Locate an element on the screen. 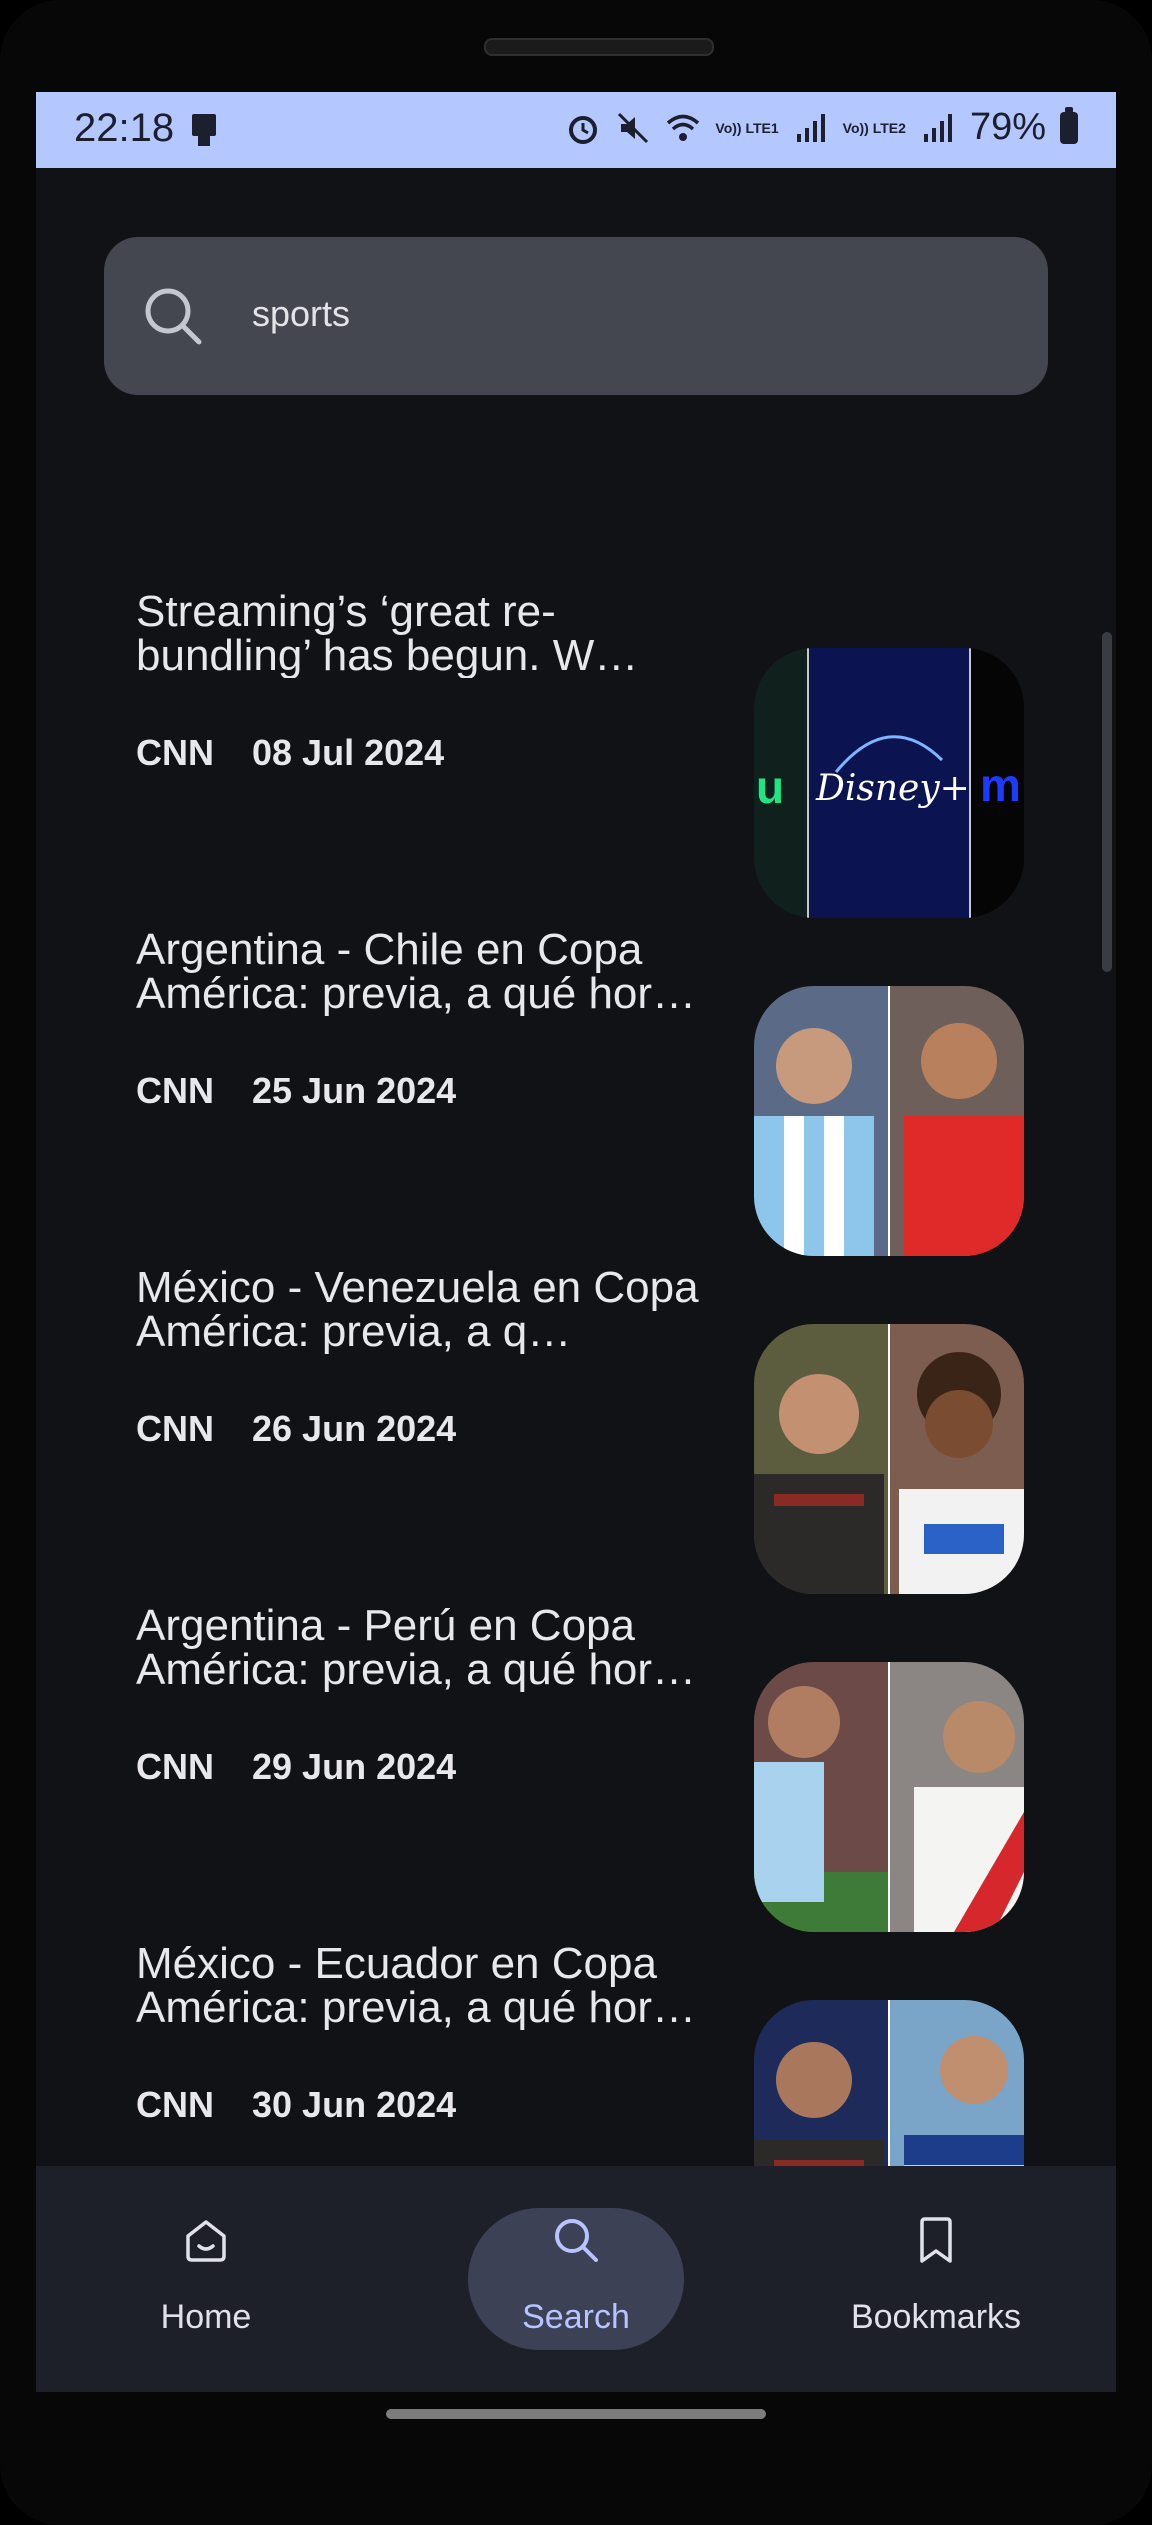  sim1-label: Vo)) LTE1 is located at coordinates (747, 127).